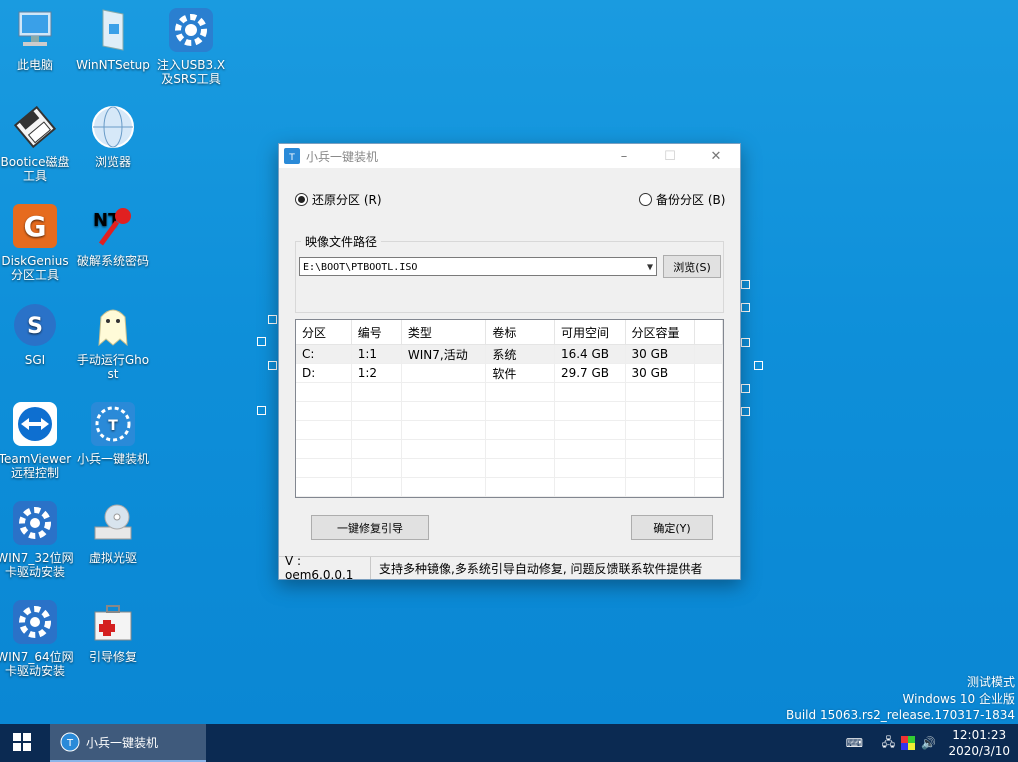 The image size is (1018, 762). Describe the element at coordinates (113, 523) in the screenshot. I see `cd-drive-icon` at that location.